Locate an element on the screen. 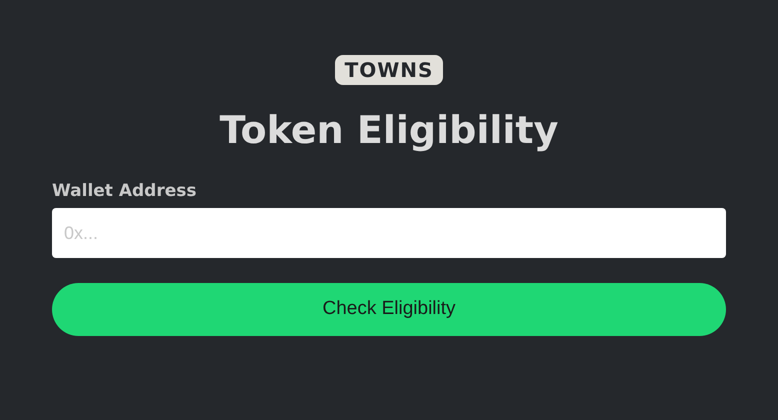  check-eligibility-button: Check Eligibility is located at coordinates (389, 309).